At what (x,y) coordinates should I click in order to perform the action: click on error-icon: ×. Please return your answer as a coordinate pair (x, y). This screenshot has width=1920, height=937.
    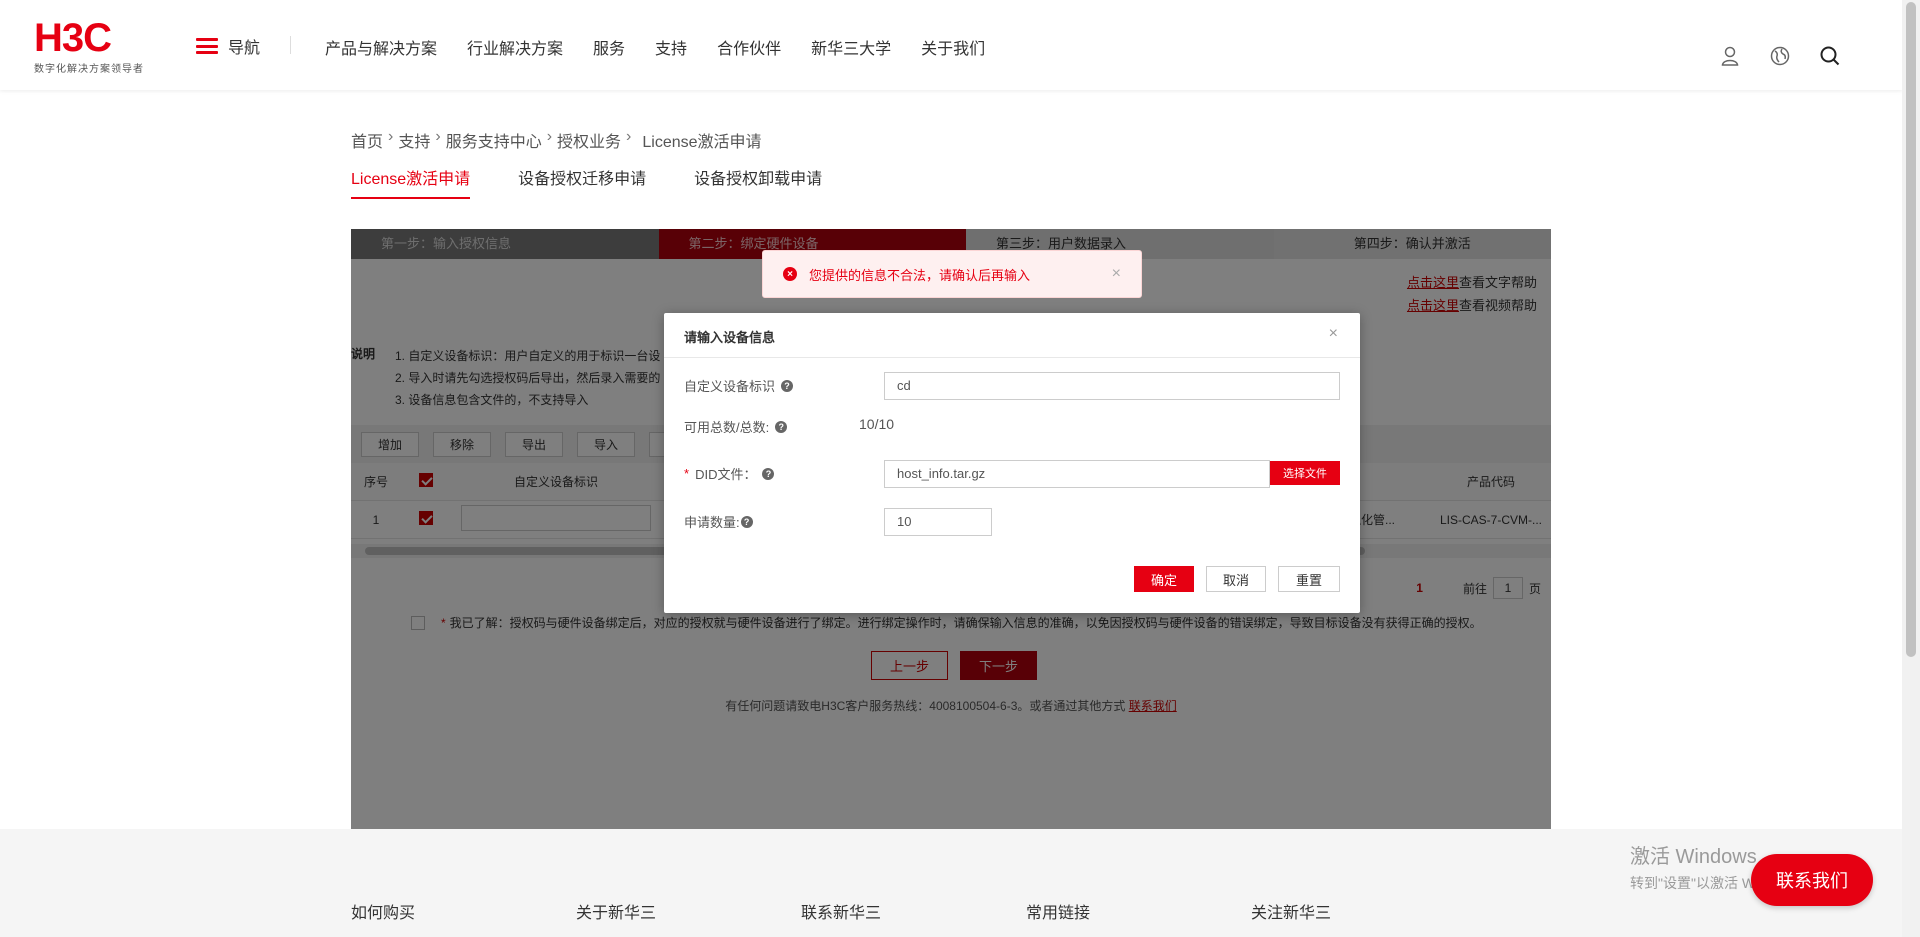
    Looking at the image, I should click on (790, 274).